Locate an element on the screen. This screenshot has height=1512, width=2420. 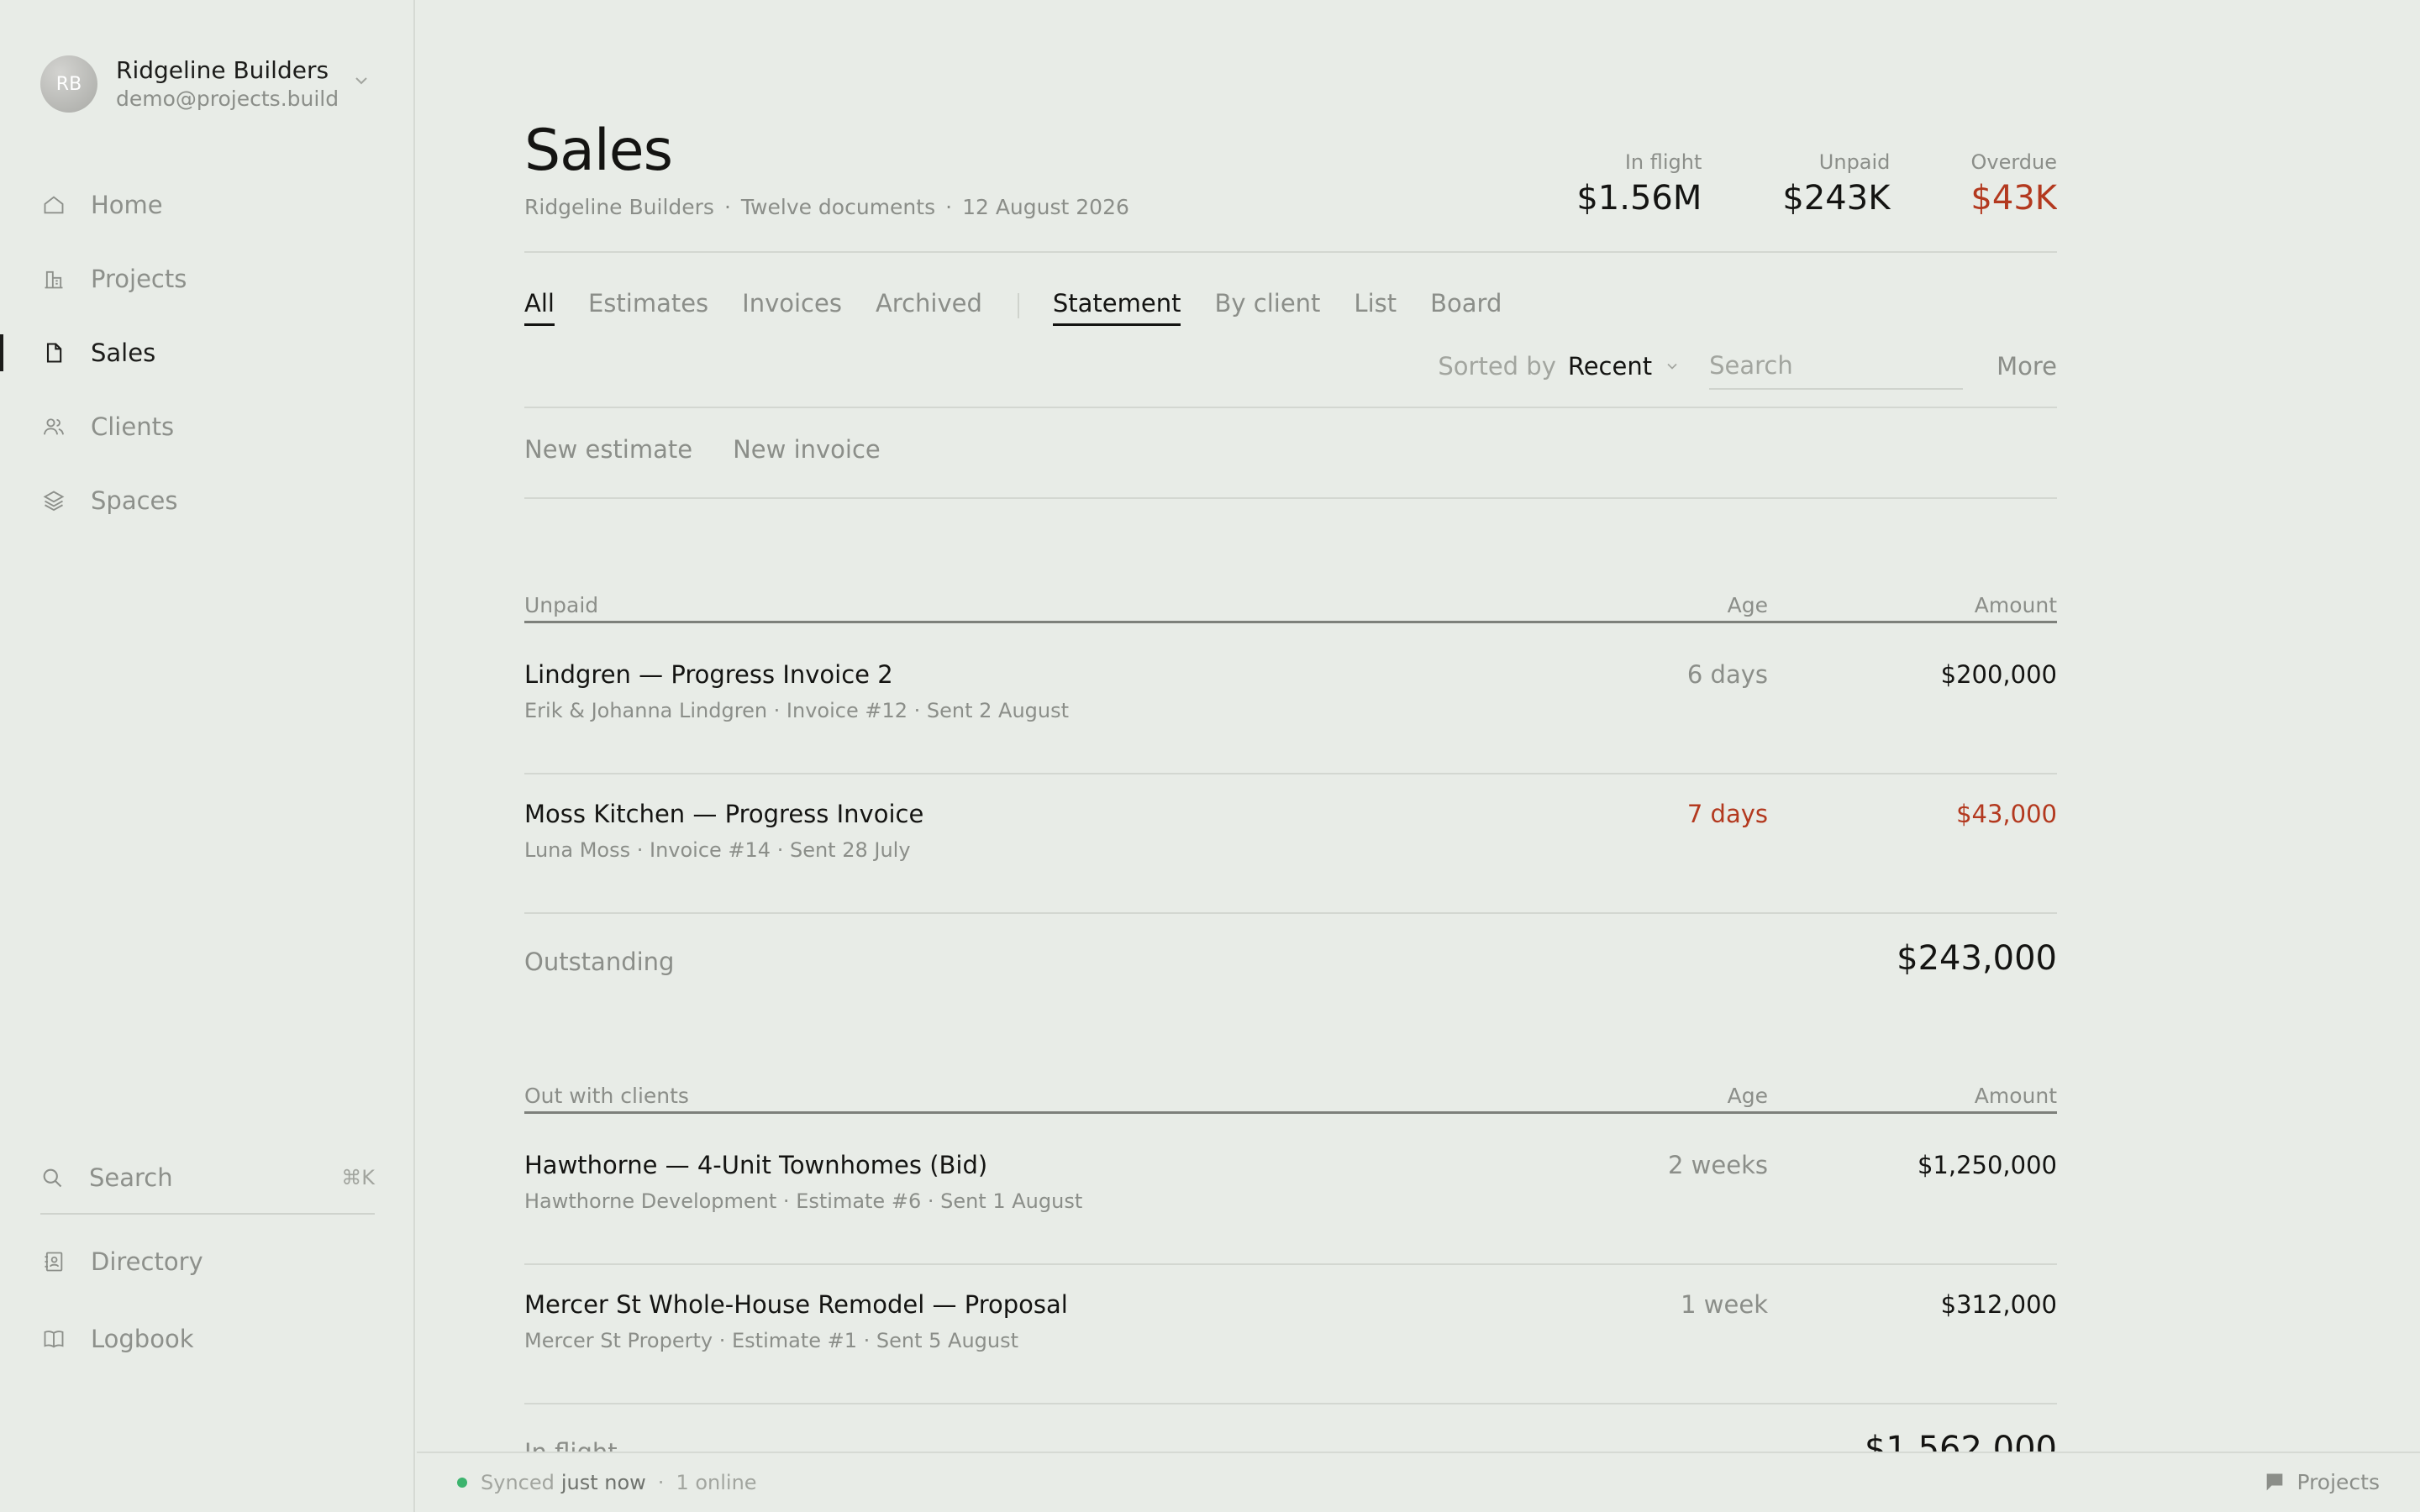
more-button: More is located at coordinates (2027, 366).